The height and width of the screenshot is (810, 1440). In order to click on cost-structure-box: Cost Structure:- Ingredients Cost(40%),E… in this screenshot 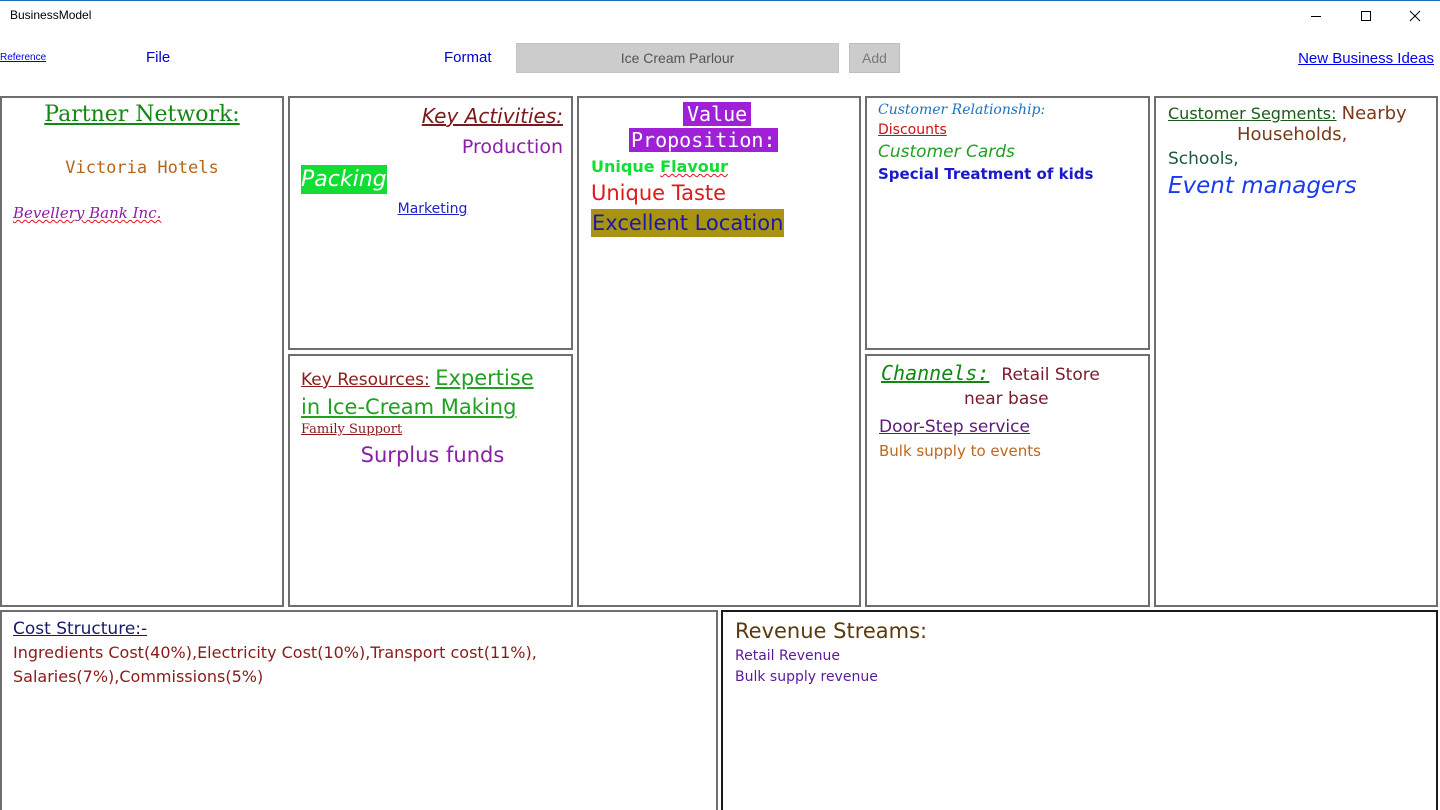, I will do `click(359, 710)`.